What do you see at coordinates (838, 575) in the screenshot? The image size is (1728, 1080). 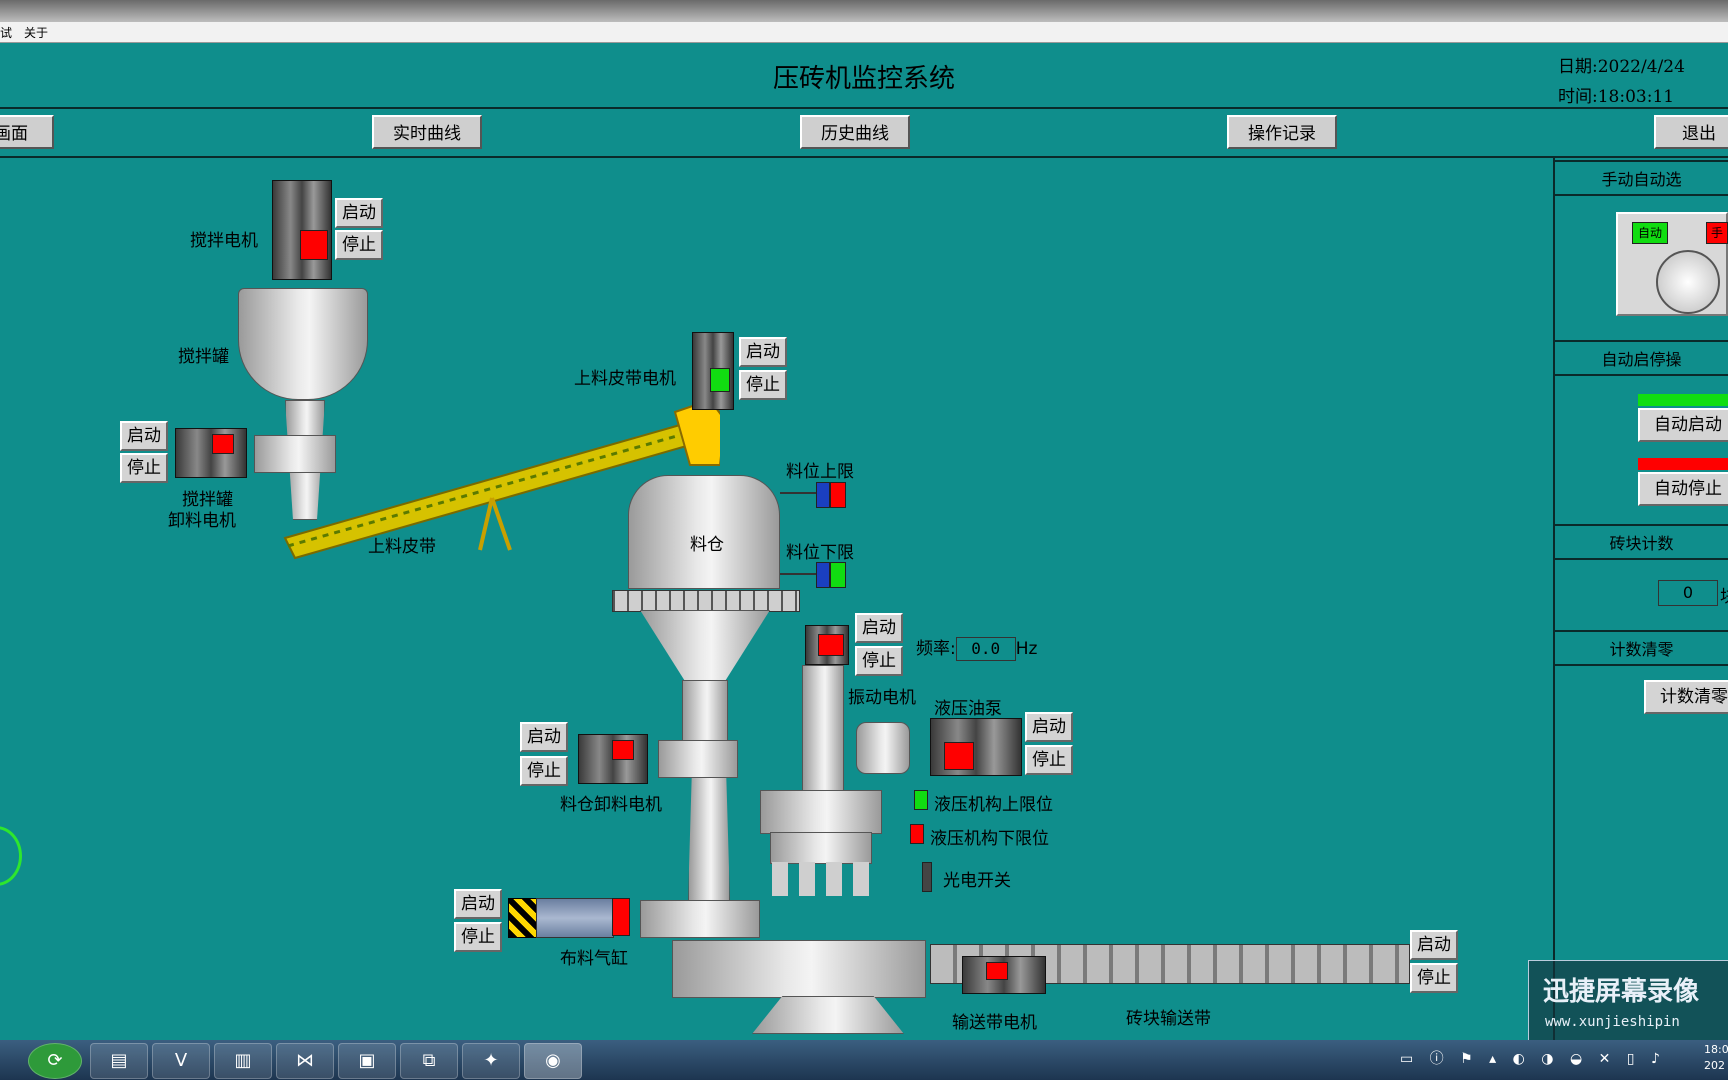 I see `silo-lower-limit-status` at bounding box center [838, 575].